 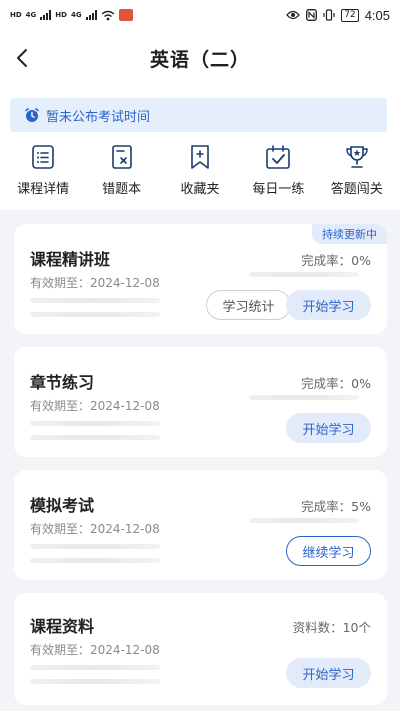 I want to click on status-bar-right: 72 4:05, so click(x=338, y=15).